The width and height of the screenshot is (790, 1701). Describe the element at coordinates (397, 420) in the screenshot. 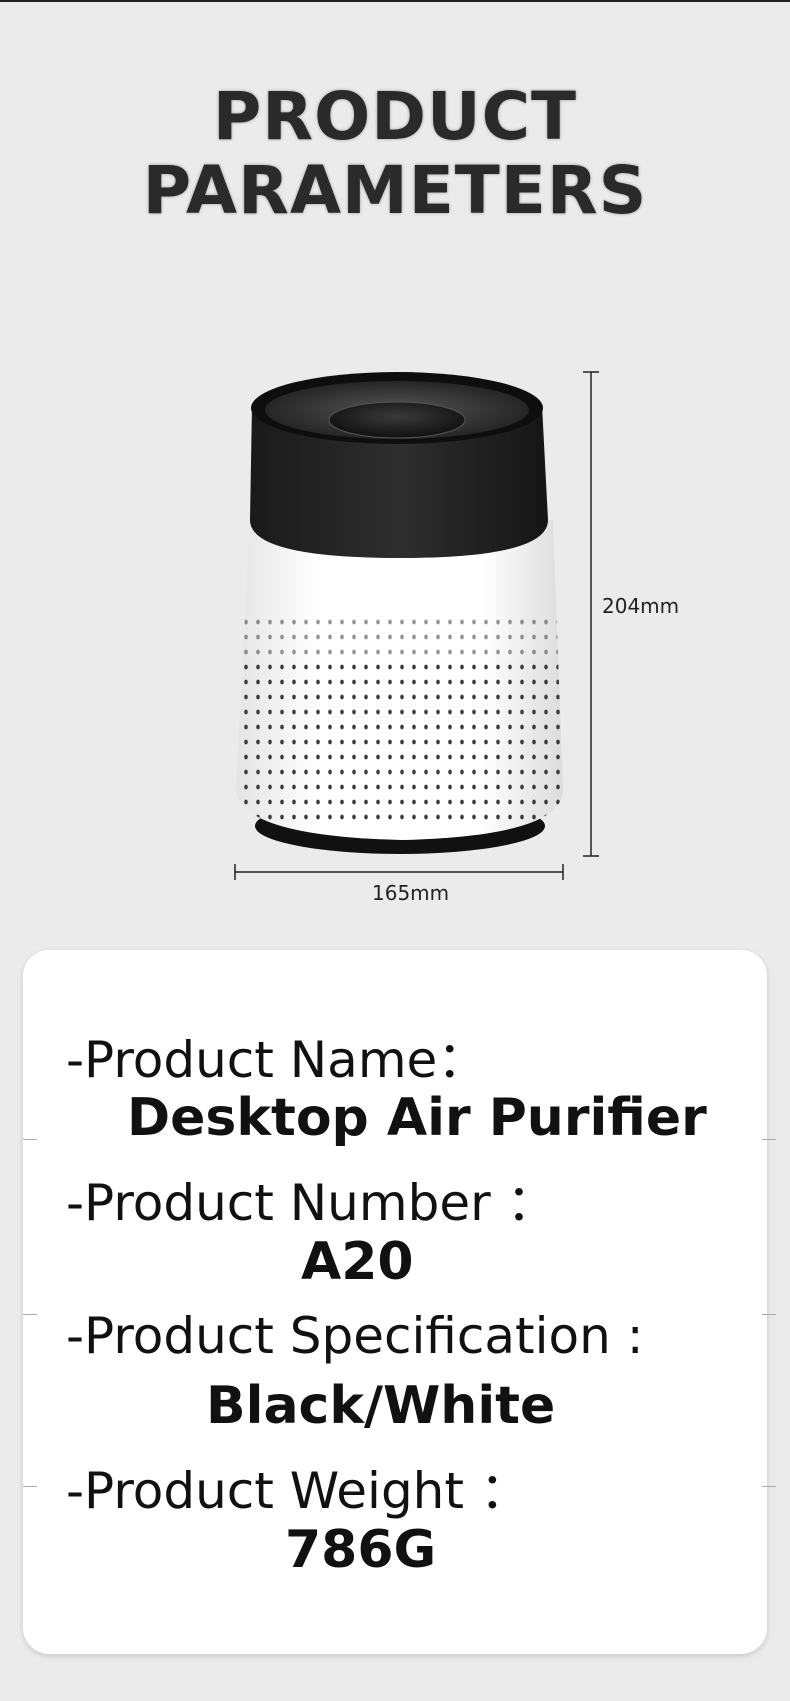

I see `control-button` at that location.